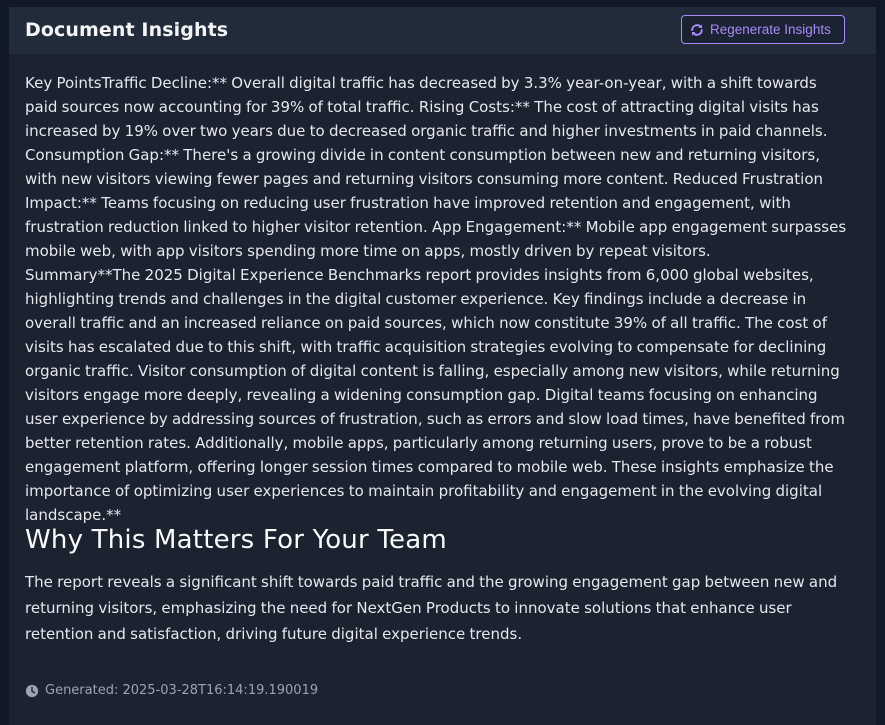 This screenshot has height=725, width=885. Describe the element at coordinates (182, 690) in the screenshot. I see `generated-timestamp: Generated: 2025-03-28T16:14:19.190019` at that location.